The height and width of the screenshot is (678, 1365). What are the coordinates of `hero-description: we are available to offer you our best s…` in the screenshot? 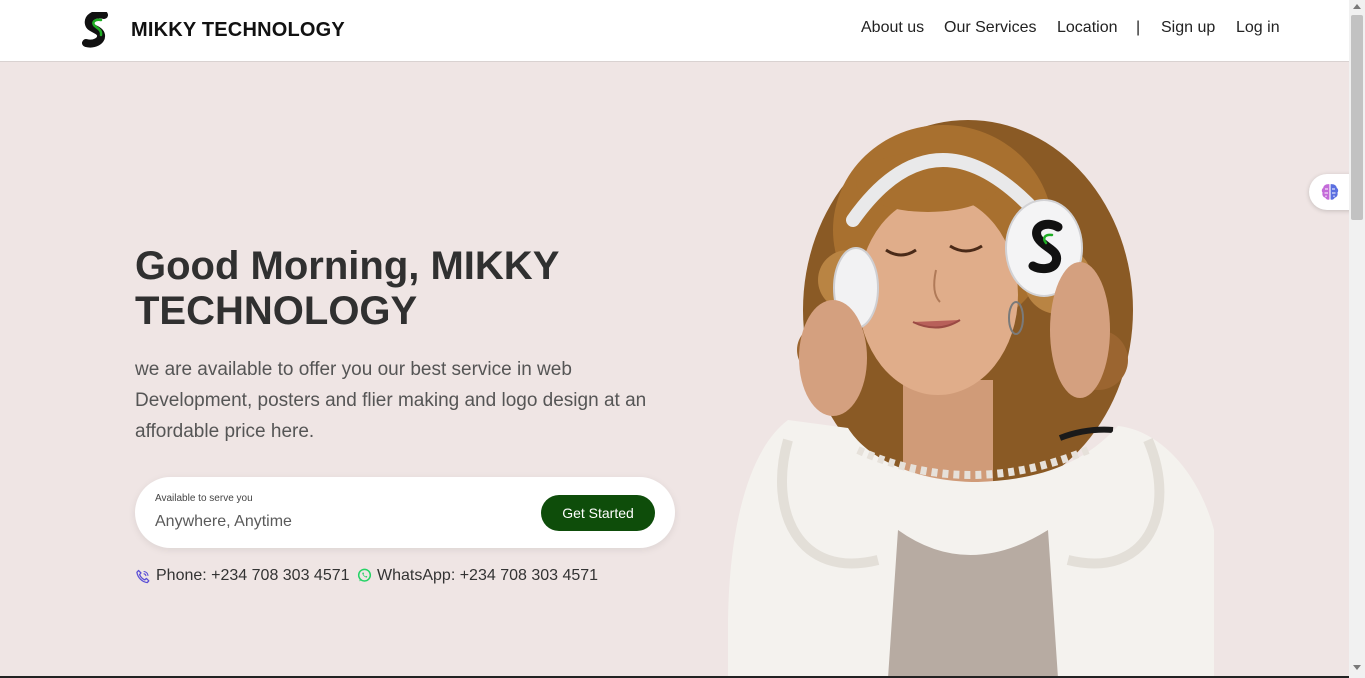 It's located at (391, 400).